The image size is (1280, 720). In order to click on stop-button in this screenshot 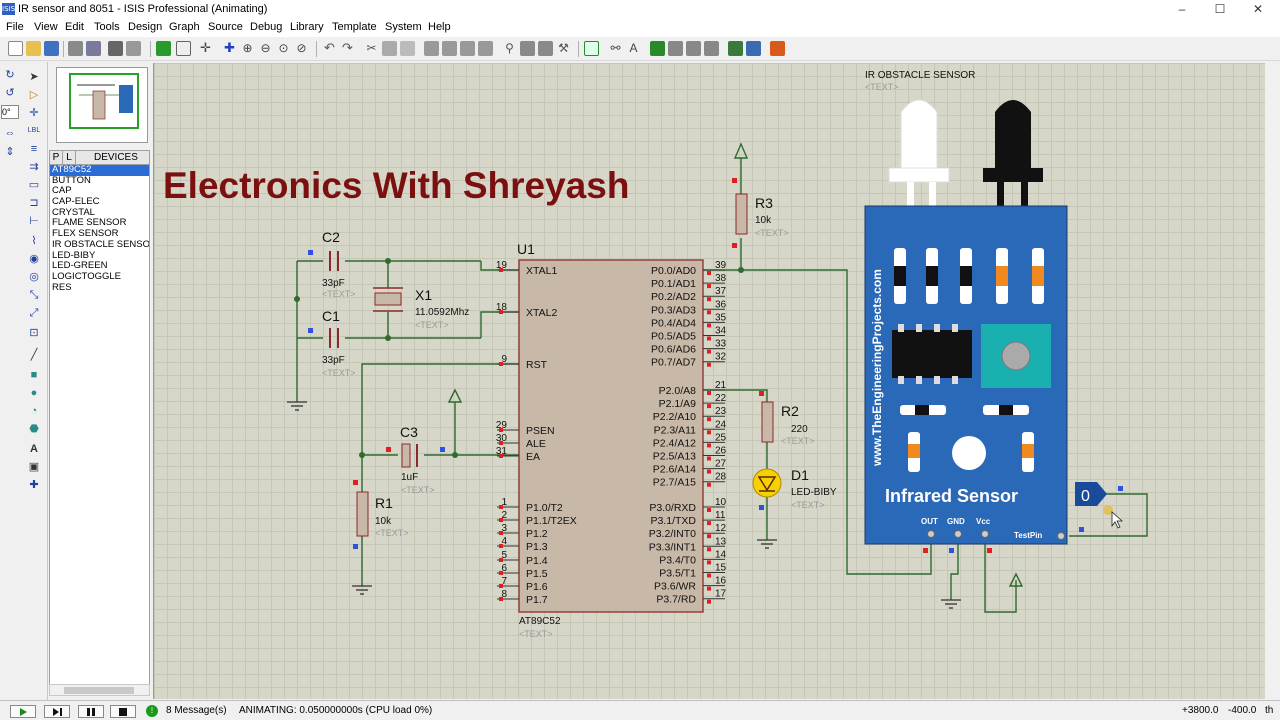, I will do `click(123, 711)`.